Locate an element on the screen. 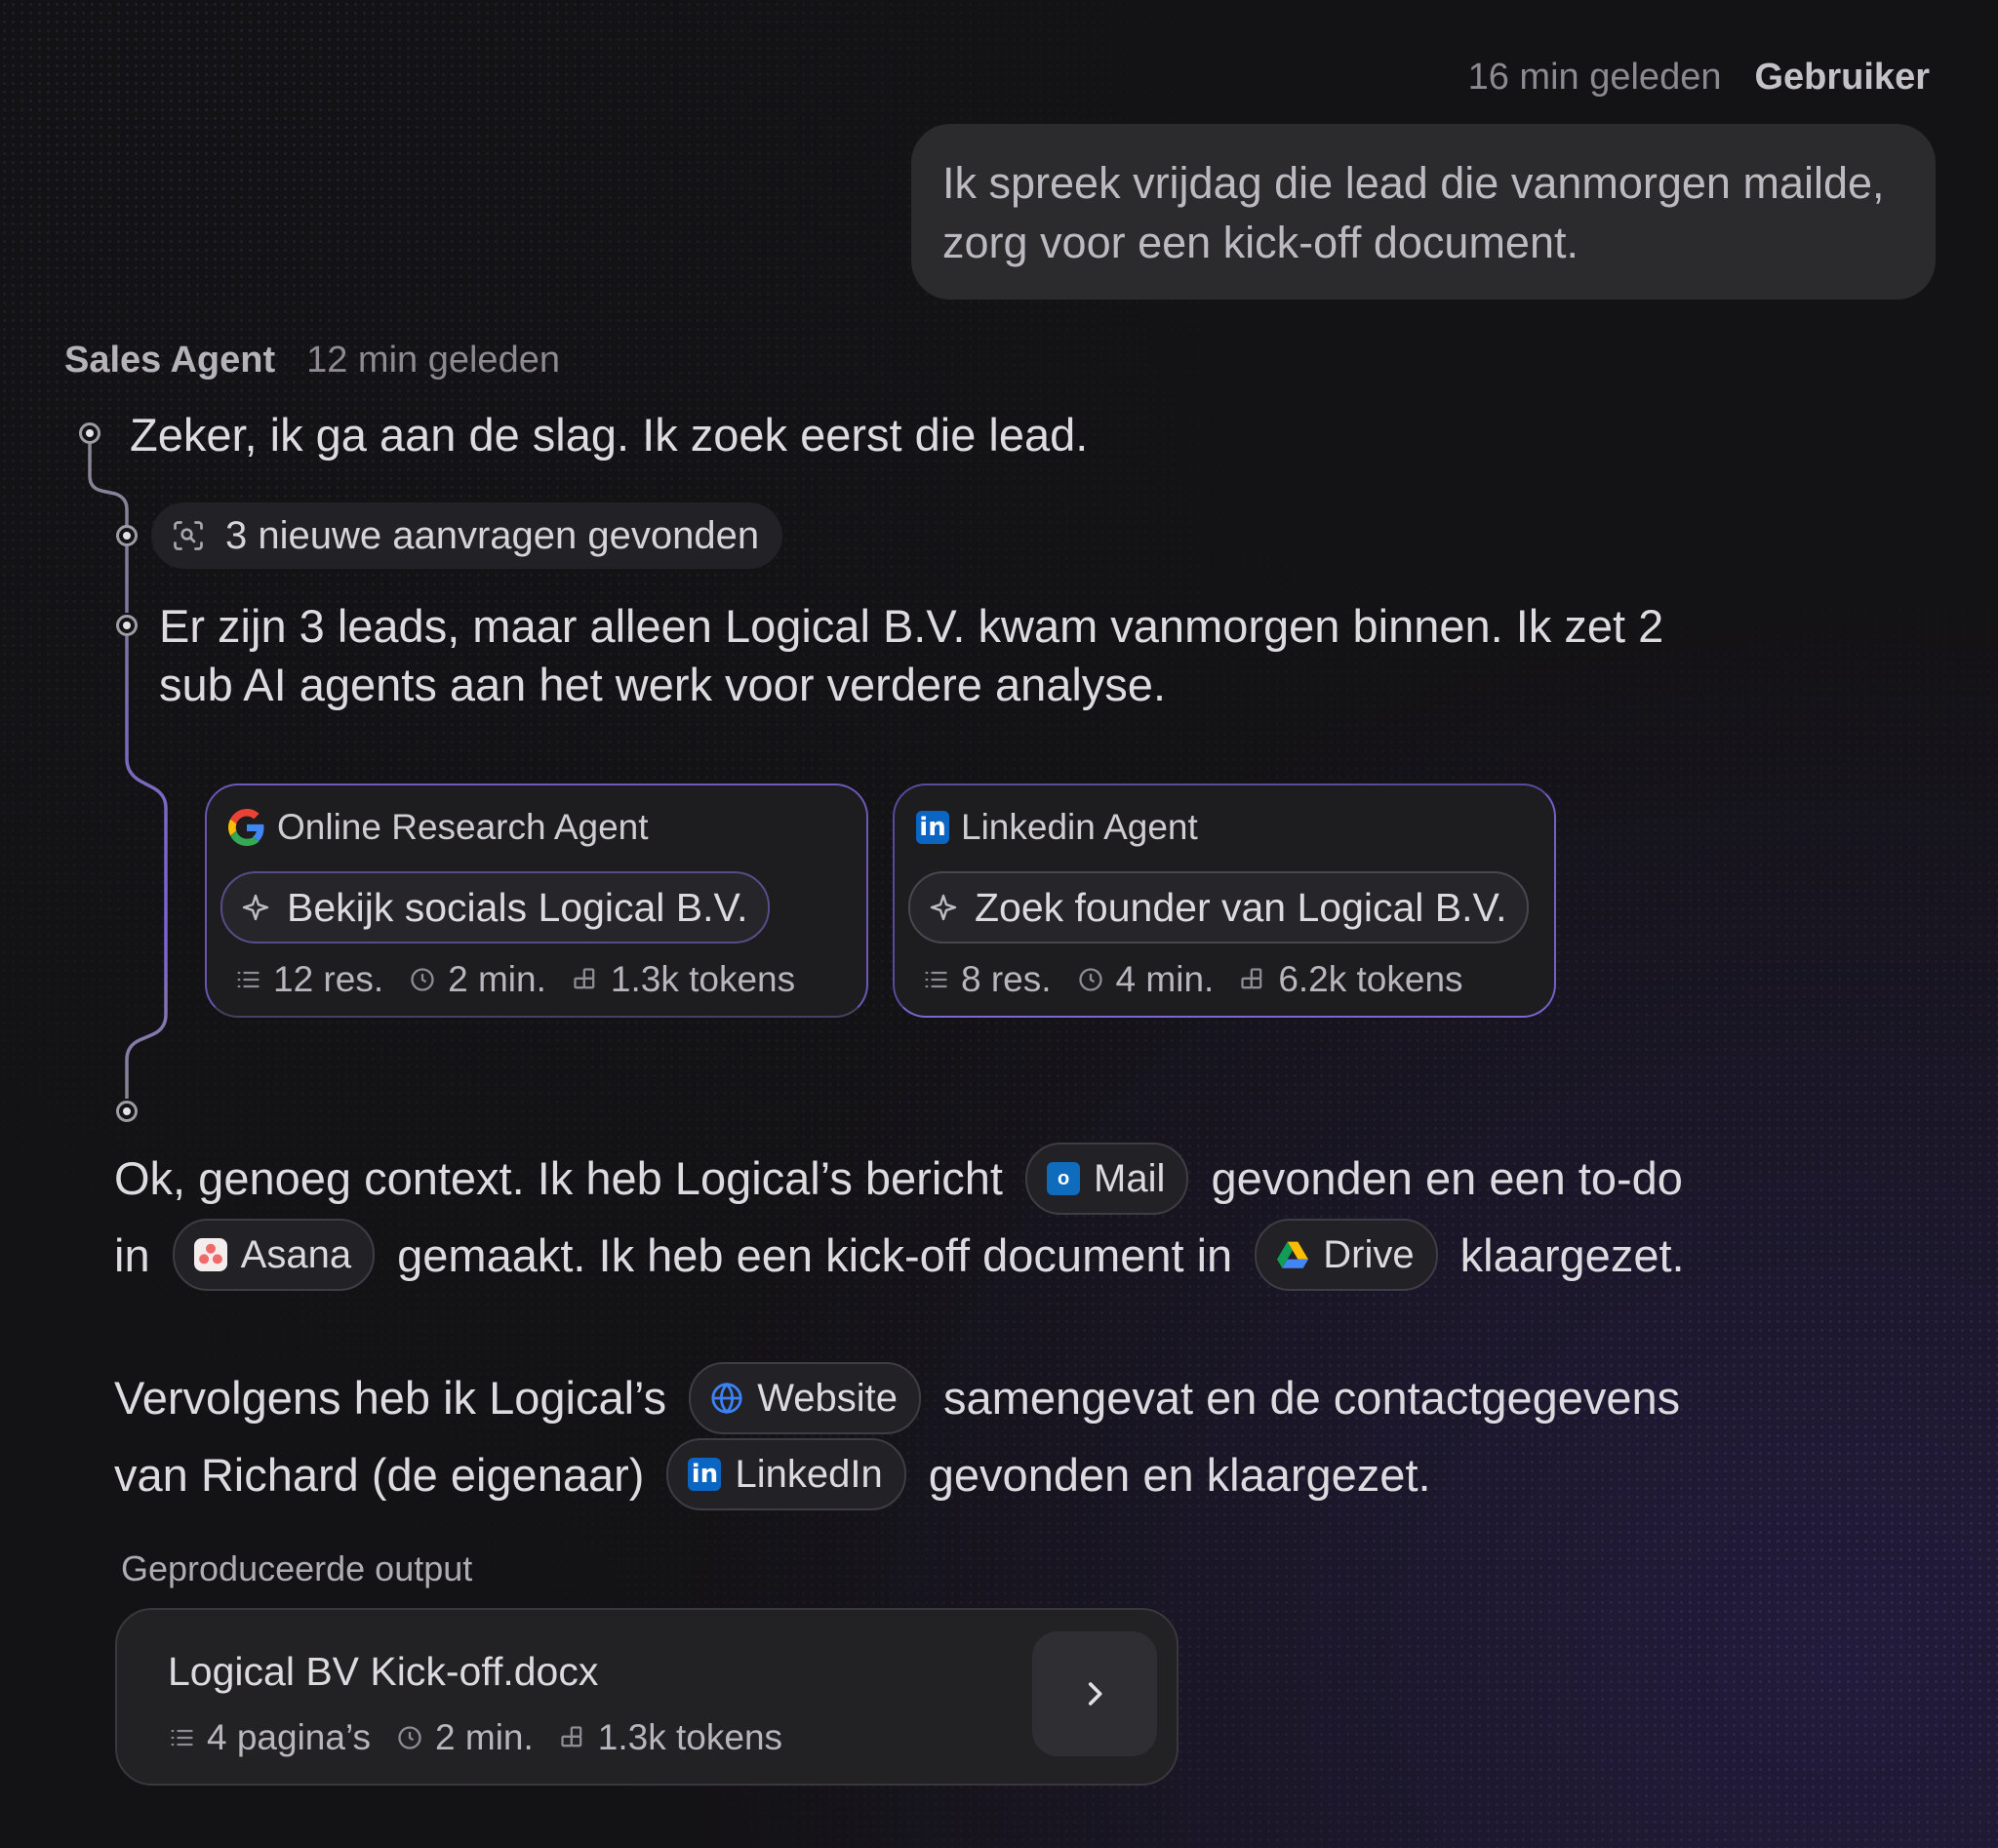 This screenshot has height=1848, width=1998. summary-text: gemaakt. Ik heb een kick-off document in is located at coordinates (815, 1255).